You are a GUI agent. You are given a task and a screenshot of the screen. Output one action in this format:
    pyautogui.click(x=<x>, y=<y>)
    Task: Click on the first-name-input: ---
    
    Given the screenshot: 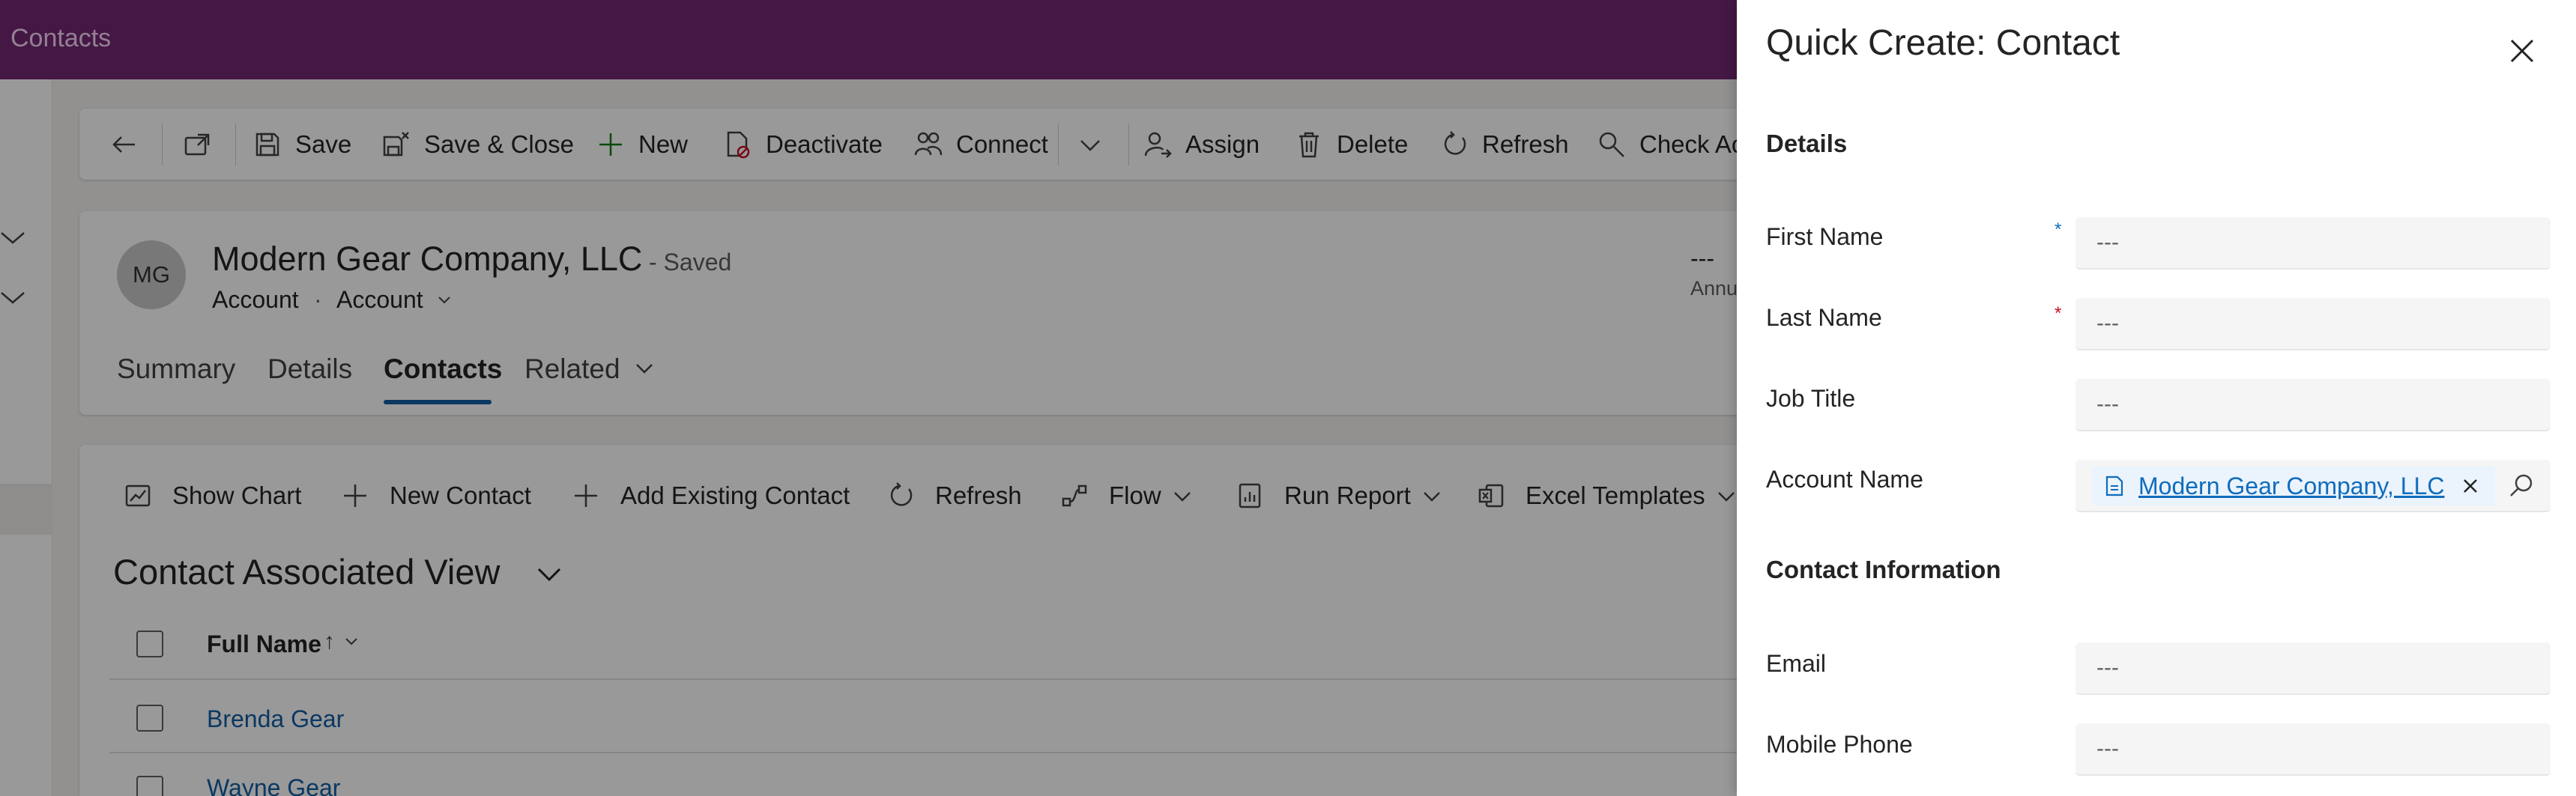 What is the action you would take?
    pyautogui.click(x=2313, y=244)
    